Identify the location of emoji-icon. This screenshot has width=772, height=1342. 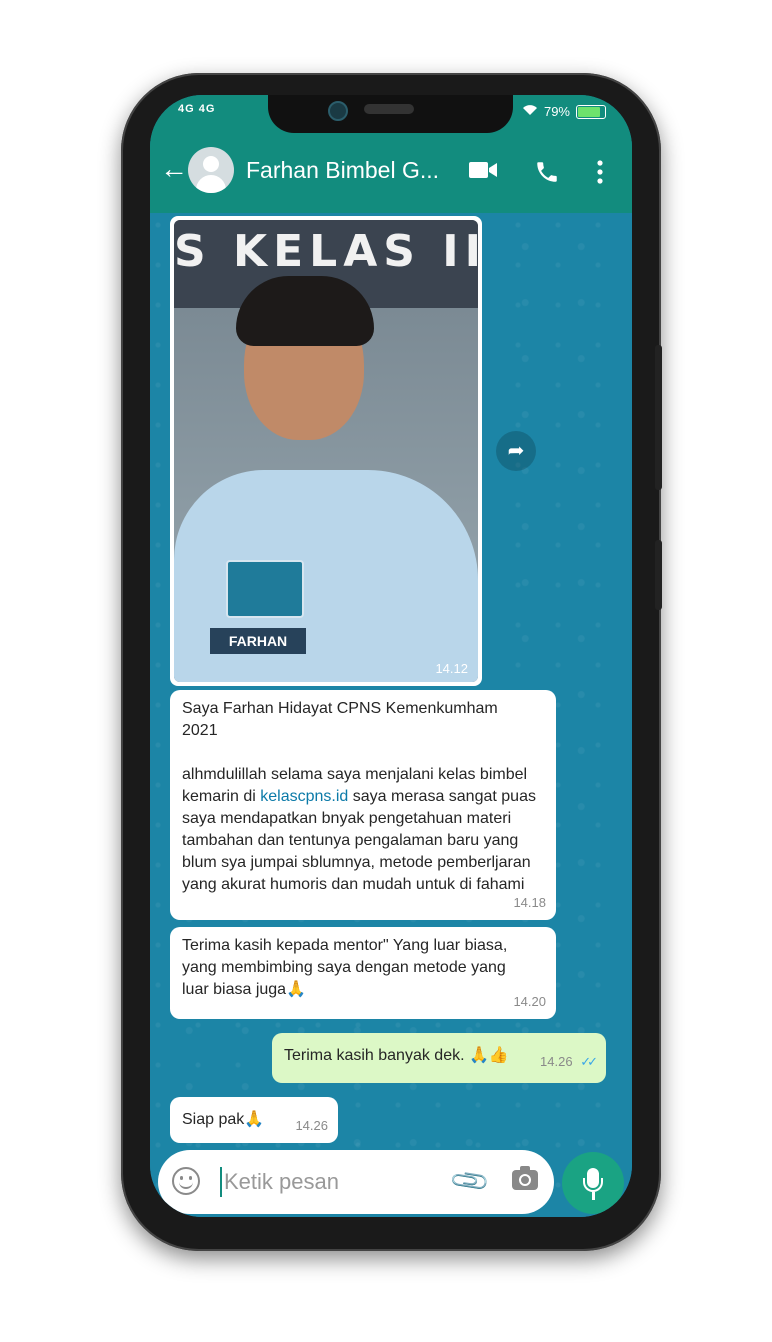
(186, 1181).